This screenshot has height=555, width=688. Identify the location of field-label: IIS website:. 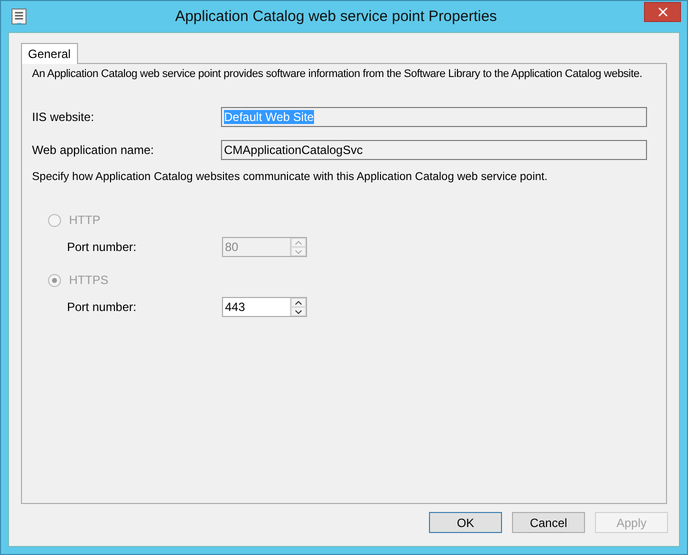
(64, 117).